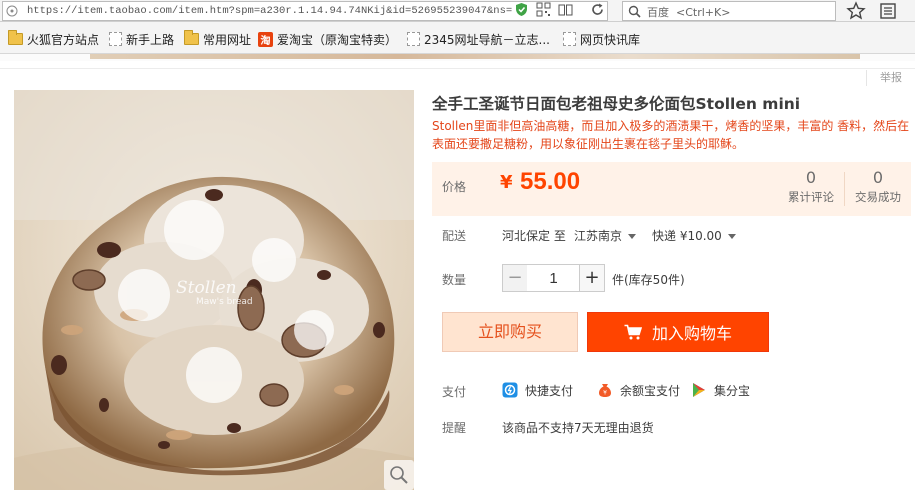  What do you see at coordinates (633, 332) in the screenshot?
I see `cart-icon` at bounding box center [633, 332].